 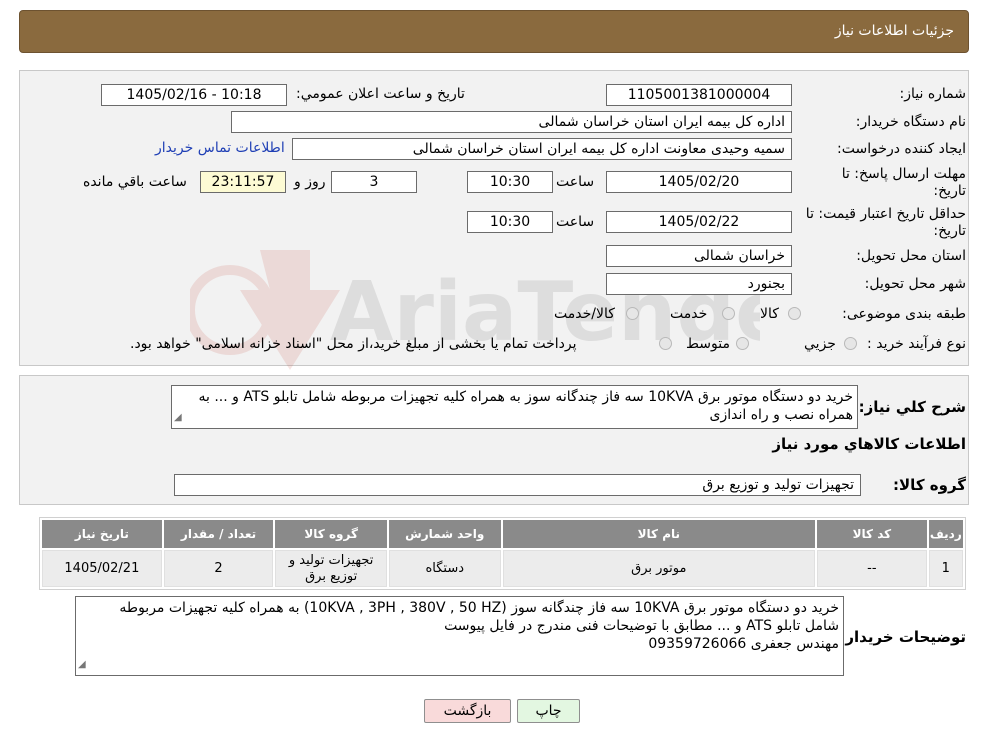 What do you see at coordinates (820, 344) in the screenshot?
I see `process-minor-label: جزیي` at bounding box center [820, 344].